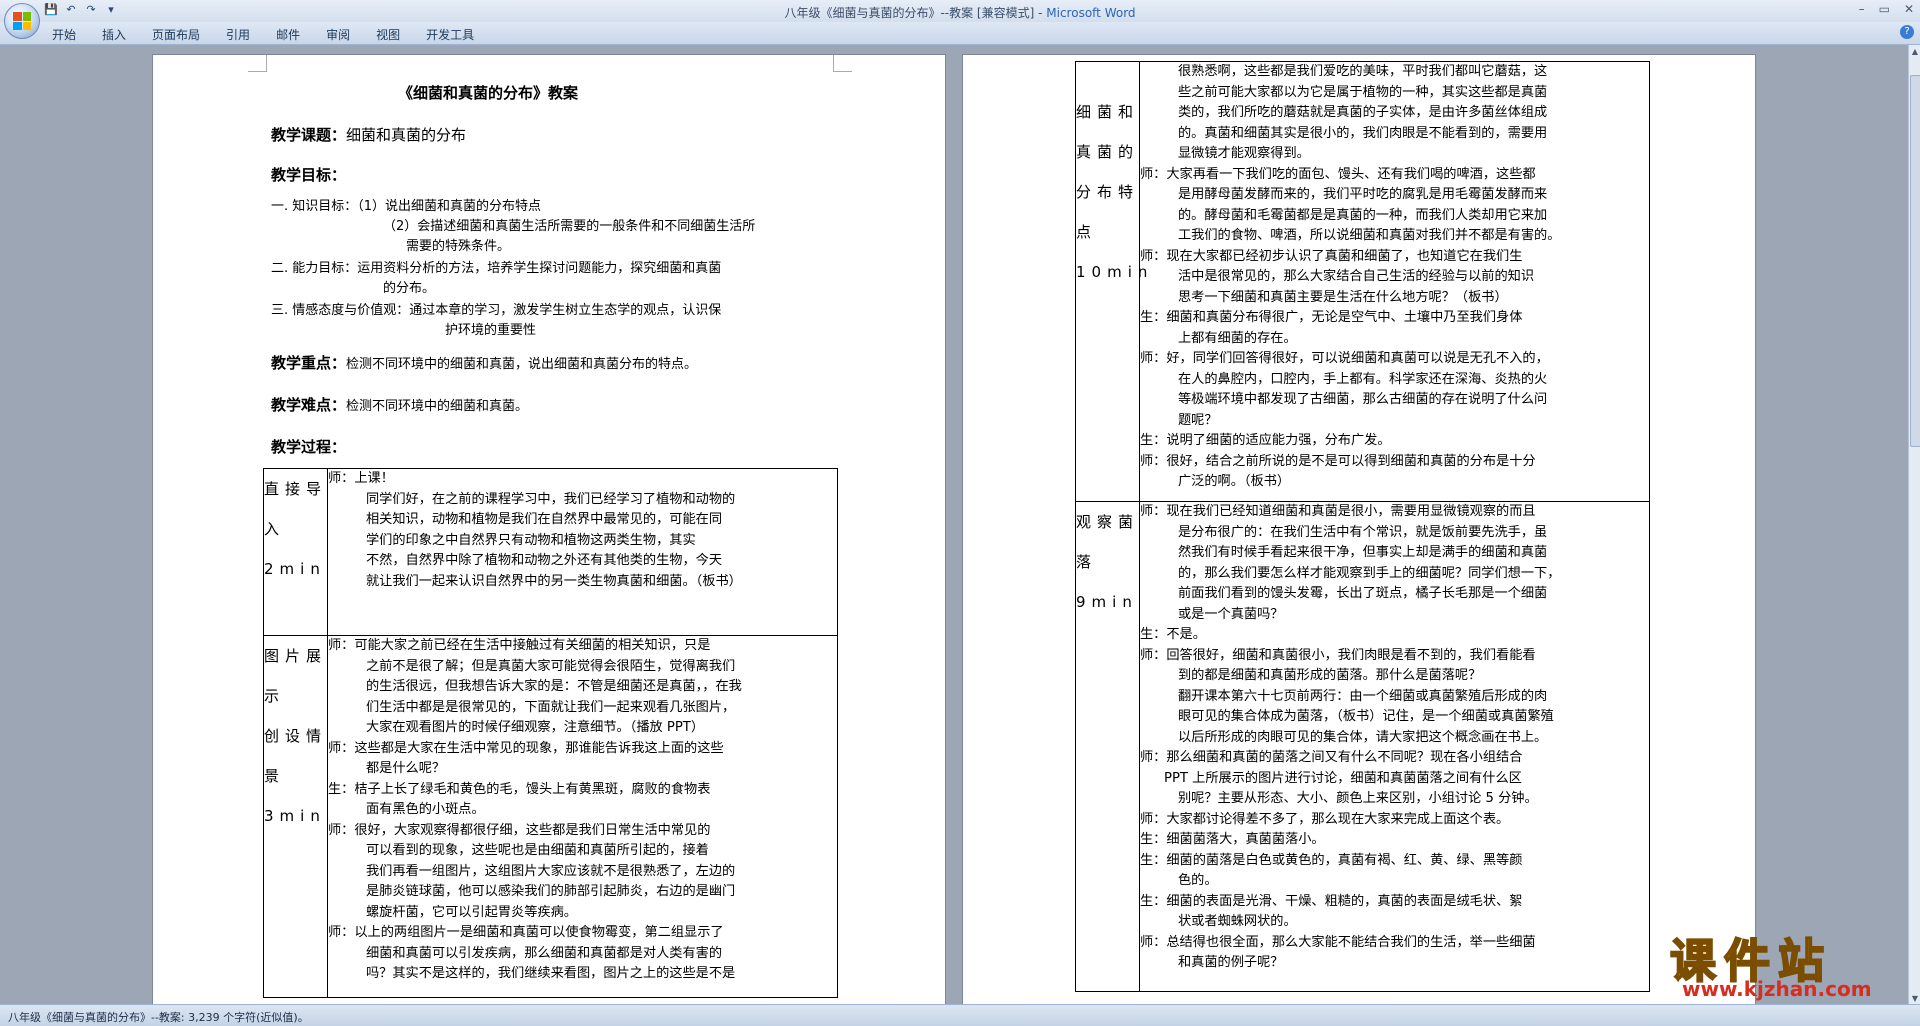  Describe the element at coordinates (1358, 798) in the screenshot. I see `dialogue-line: 别呢？主要从形态、大小、颜色上来区别，小组讨论 5 分钟。` at that location.